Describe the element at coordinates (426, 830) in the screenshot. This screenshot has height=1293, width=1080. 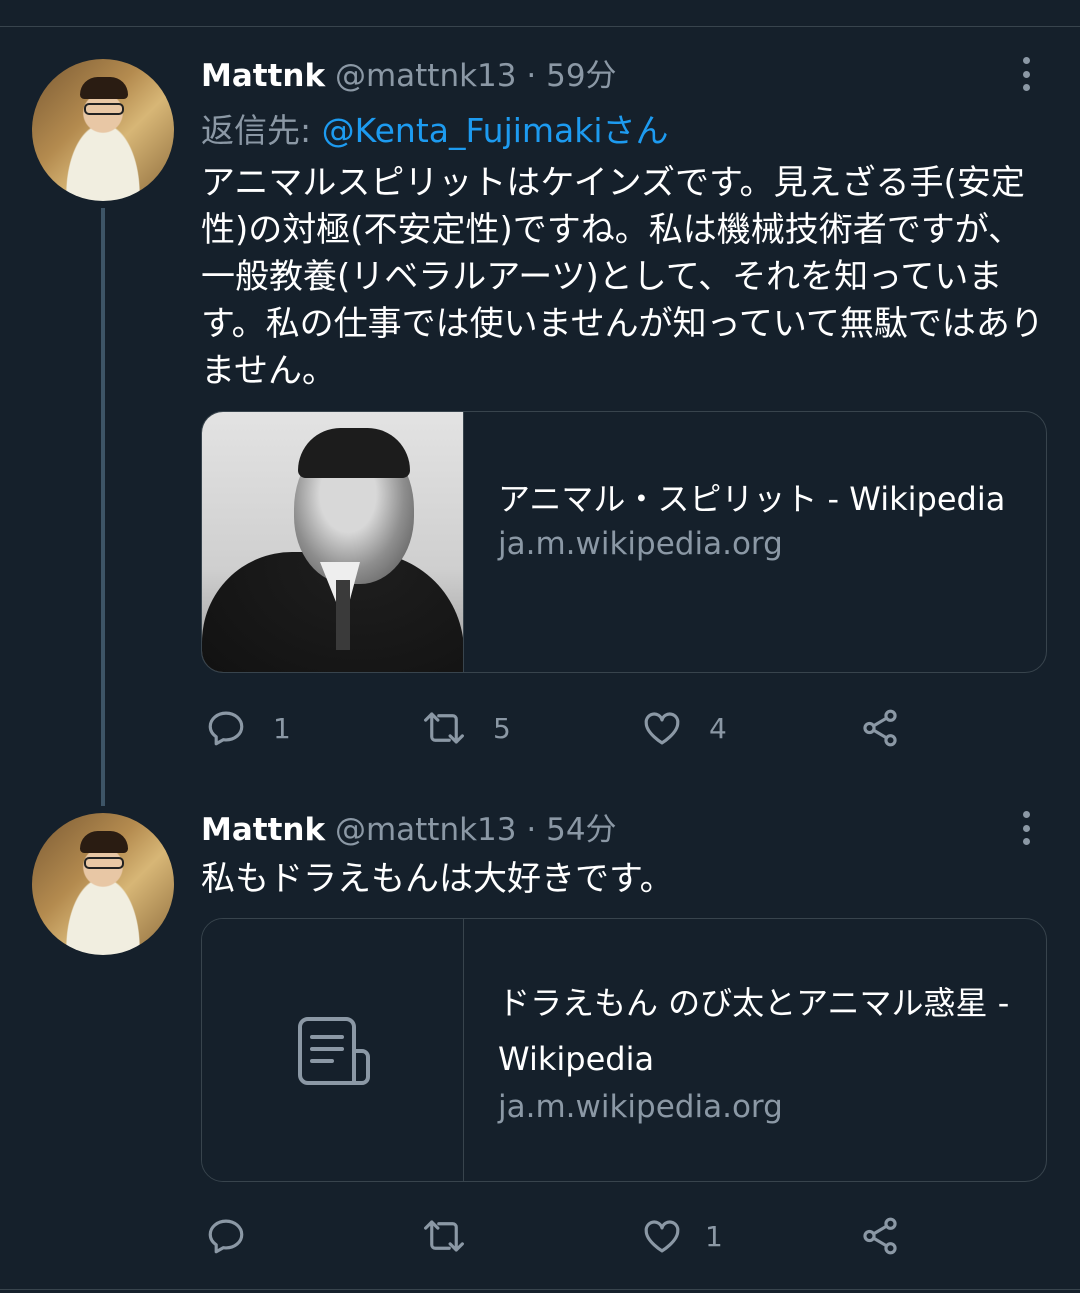
I see `handle: @mattnk13` at that location.